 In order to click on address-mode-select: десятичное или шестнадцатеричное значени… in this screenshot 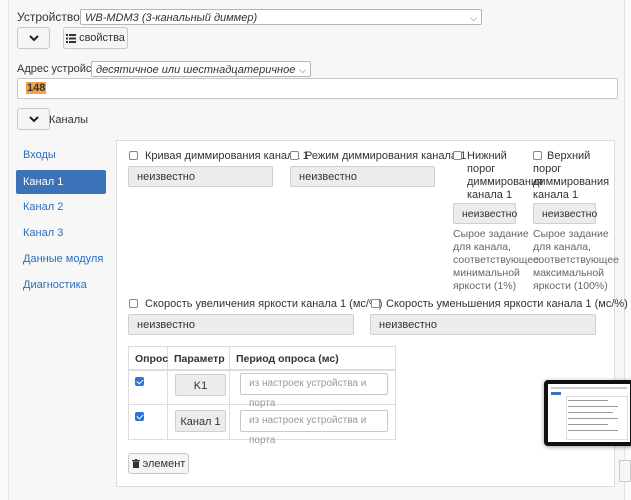, I will do `click(201, 76)`.